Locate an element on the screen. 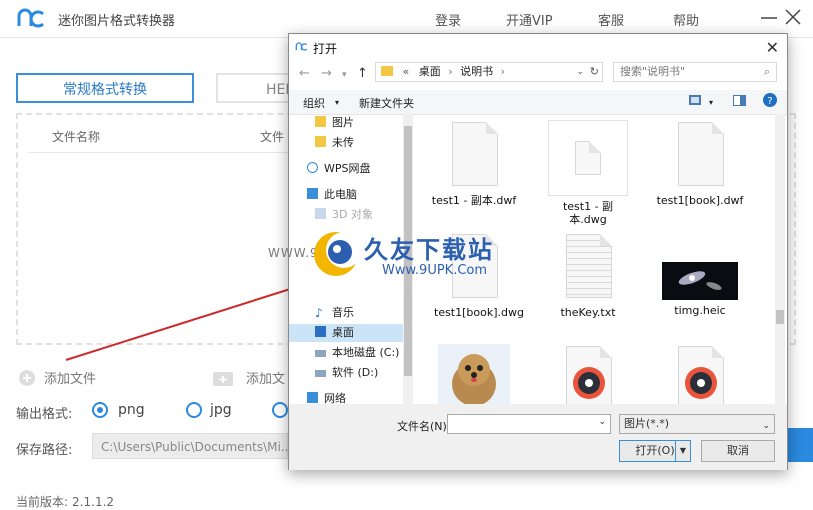  forward-arrow-icon: → is located at coordinates (326, 73).